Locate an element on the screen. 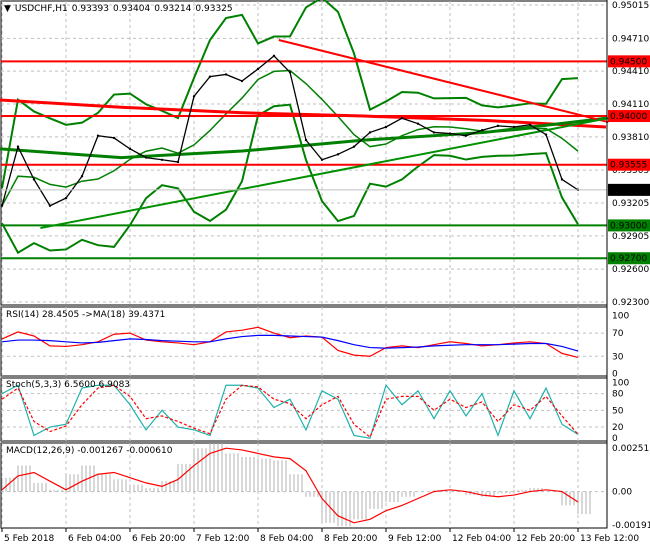 Image resolution: width=650 pixels, height=550 pixels. y-tick-label: 0.94710 is located at coordinates (630, 39).